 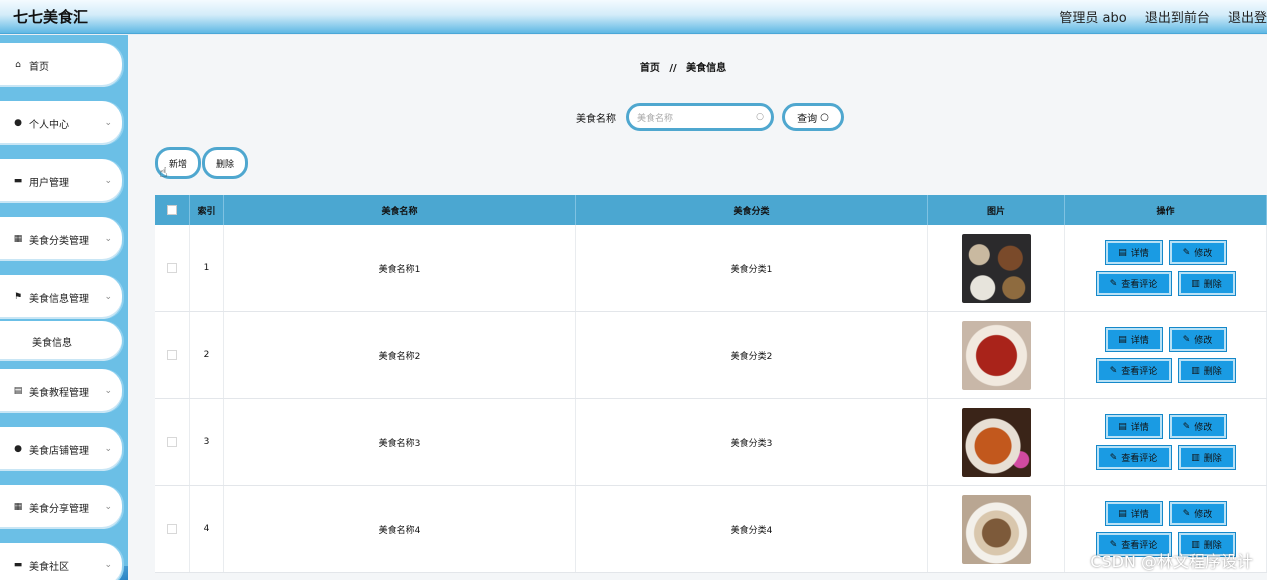 What do you see at coordinates (61, 123) in the screenshot?
I see `sidebar-item: ● 个人中心 ⌄` at bounding box center [61, 123].